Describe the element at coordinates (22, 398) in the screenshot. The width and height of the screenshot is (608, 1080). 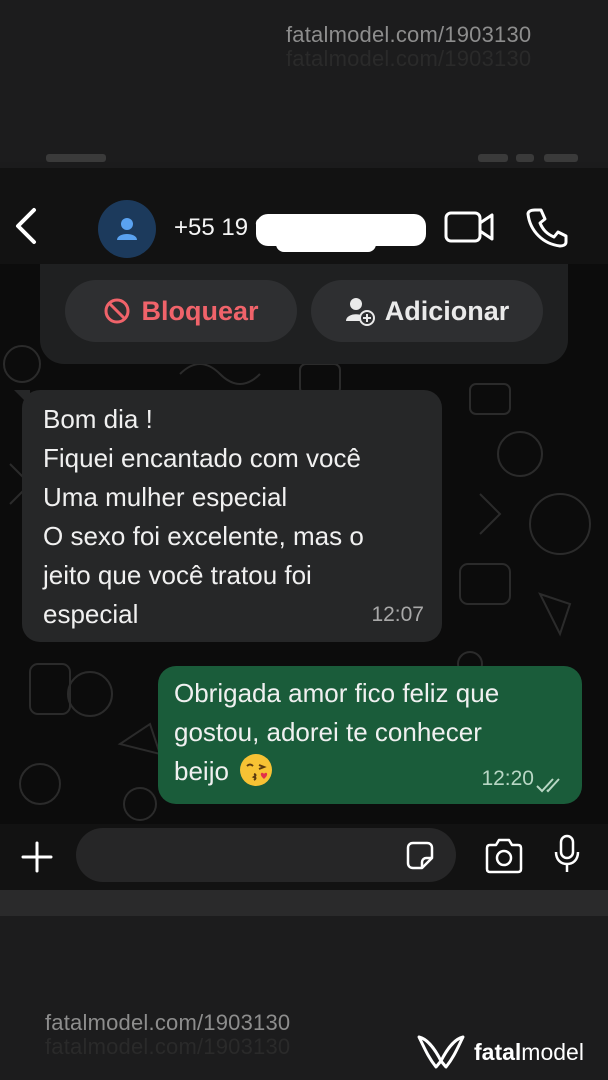
I see `bubble-tail` at that location.